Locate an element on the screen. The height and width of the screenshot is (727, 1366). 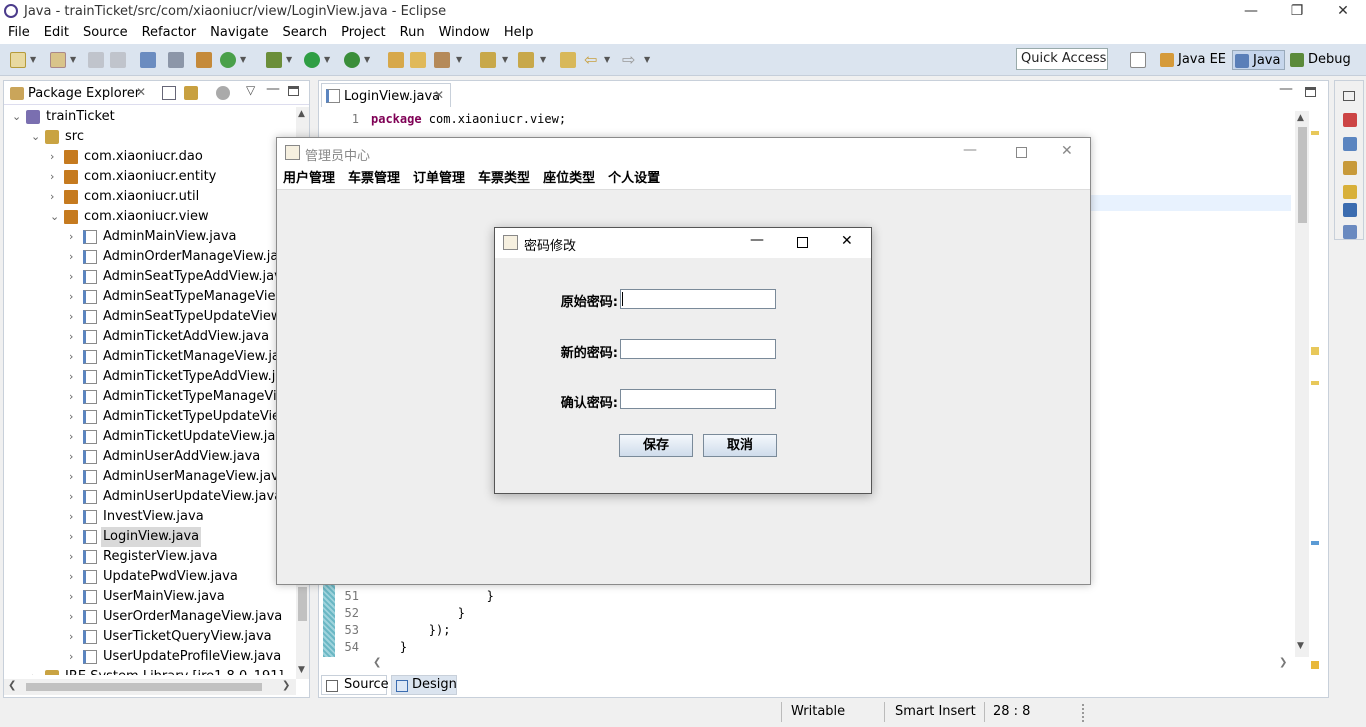
editor-scroll-thumb is located at coordinates (1302, 175).